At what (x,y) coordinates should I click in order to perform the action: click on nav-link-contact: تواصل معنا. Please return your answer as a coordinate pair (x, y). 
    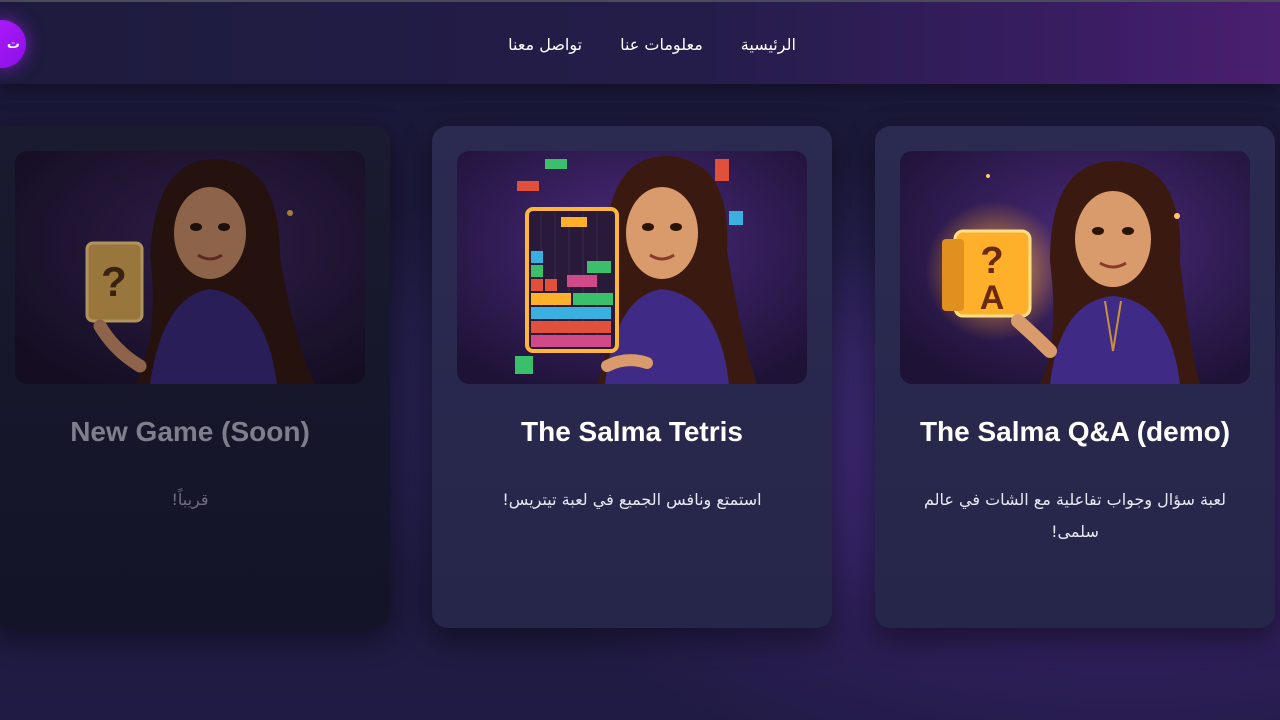
    Looking at the image, I should click on (545, 44).